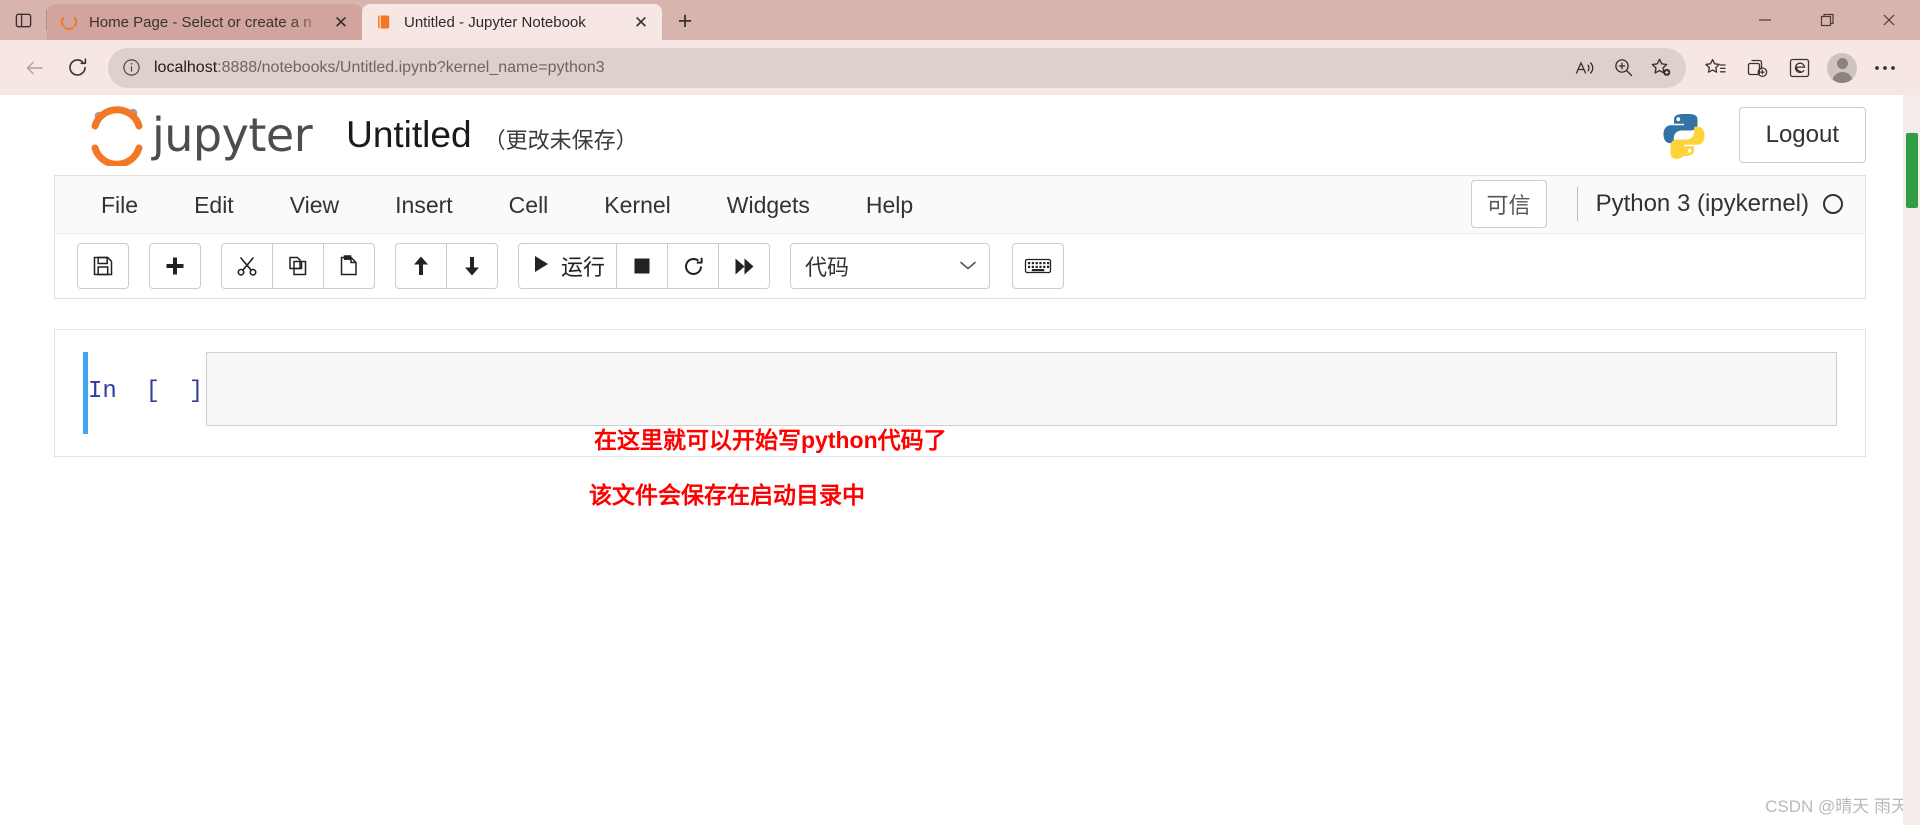 This screenshot has width=1920, height=825. Describe the element at coordinates (889, 205) in the screenshot. I see `menu-item-help: Help` at that location.